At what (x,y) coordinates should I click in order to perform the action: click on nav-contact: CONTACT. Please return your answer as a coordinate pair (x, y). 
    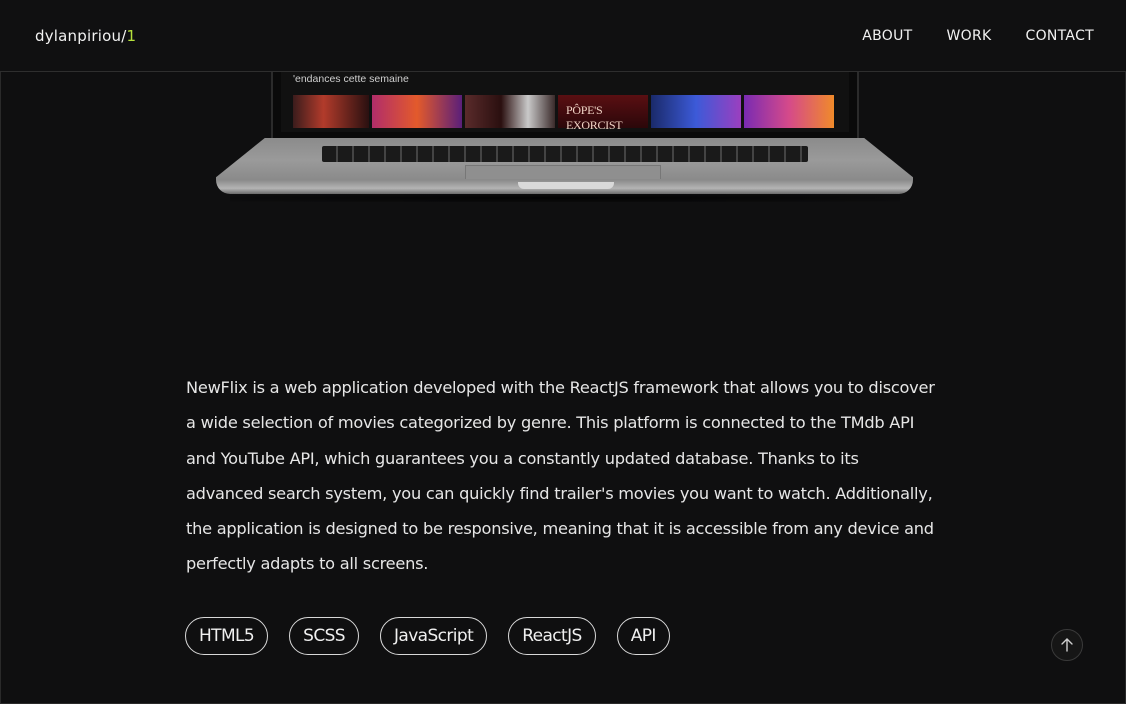
    Looking at the image, I should click on (1060, 36).